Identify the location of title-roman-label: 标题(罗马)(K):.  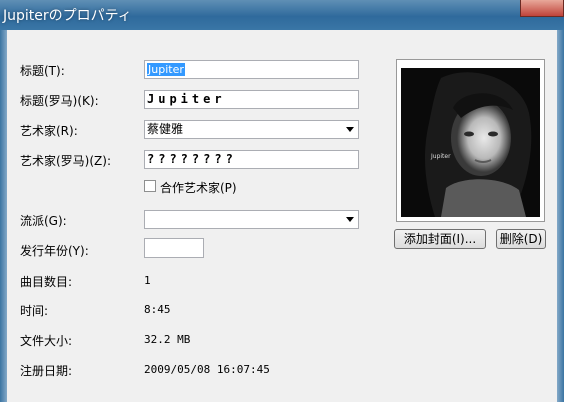
(59, 101).